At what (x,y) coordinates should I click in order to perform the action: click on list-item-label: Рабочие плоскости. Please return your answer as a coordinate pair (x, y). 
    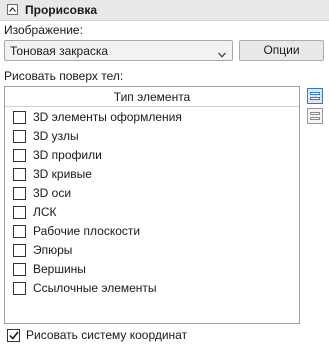
    Looking at the image, I should click on (87, 231).